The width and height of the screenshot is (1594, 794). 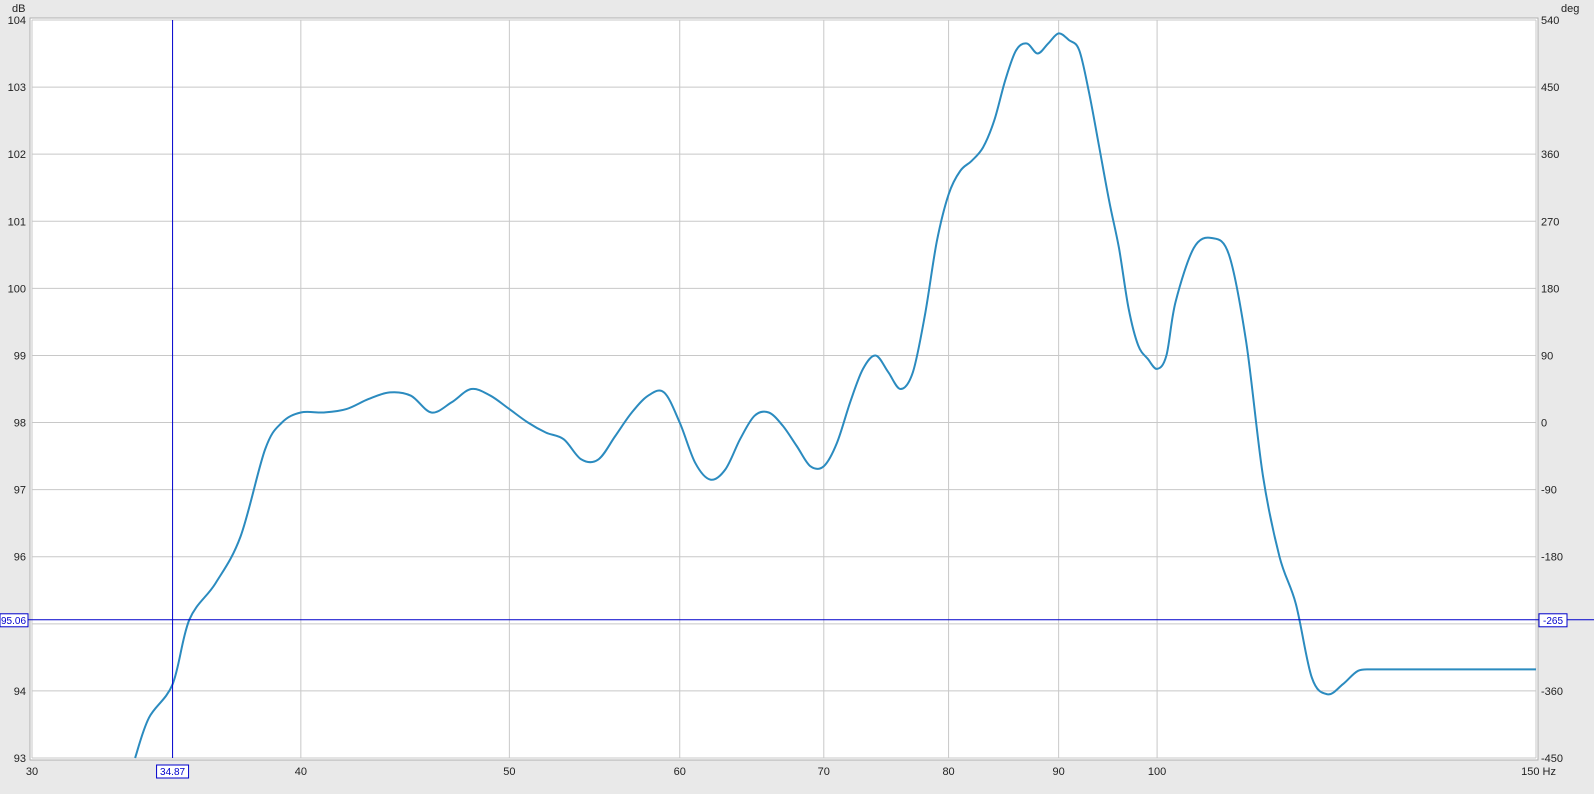 I want to click on y-left-tick-label: 96, so click(x=20, y=558).